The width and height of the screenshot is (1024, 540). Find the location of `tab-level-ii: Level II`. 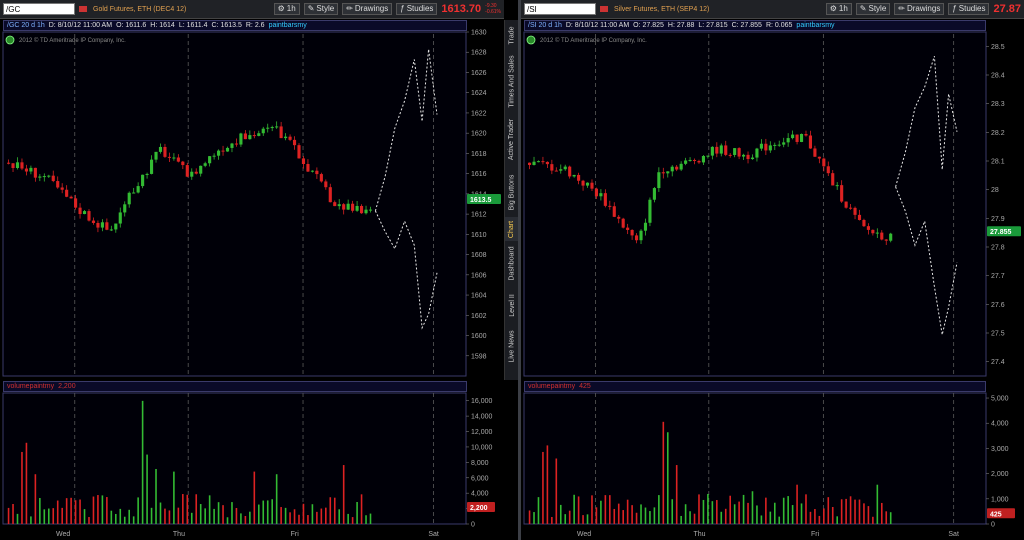

tab-level-ii: Level II is located at coordinates (512, 305).